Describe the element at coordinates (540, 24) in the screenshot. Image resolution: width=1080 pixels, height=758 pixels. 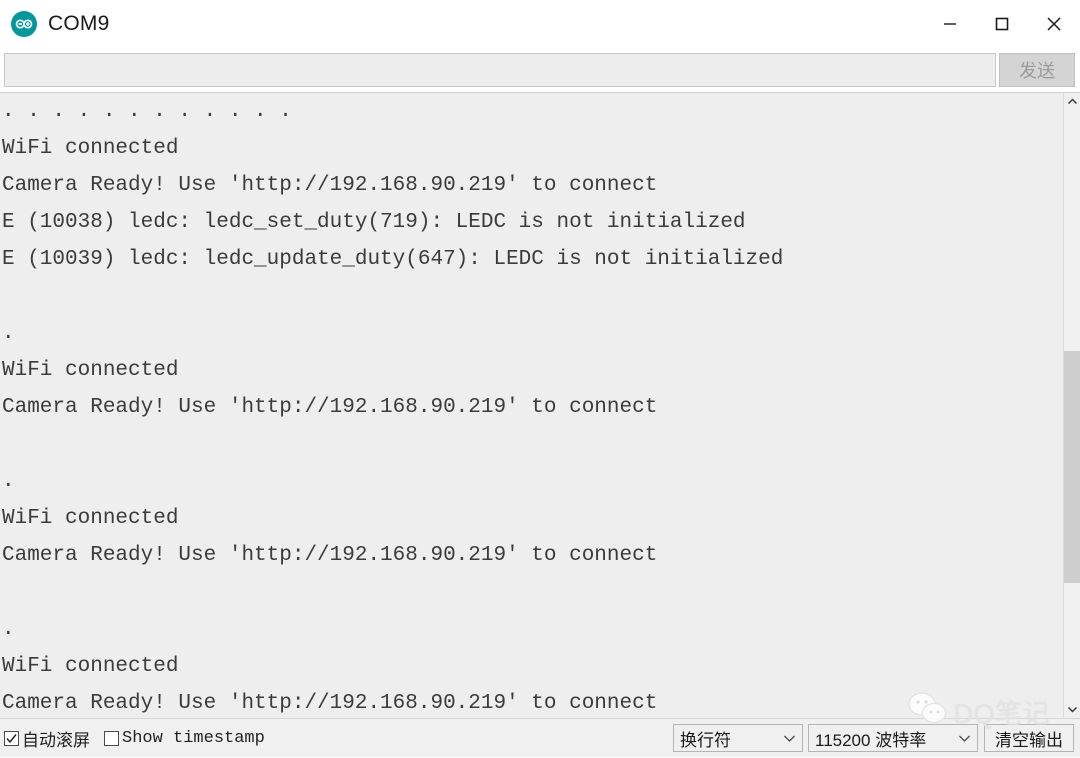
I see `title-bar: COM9` at that location.